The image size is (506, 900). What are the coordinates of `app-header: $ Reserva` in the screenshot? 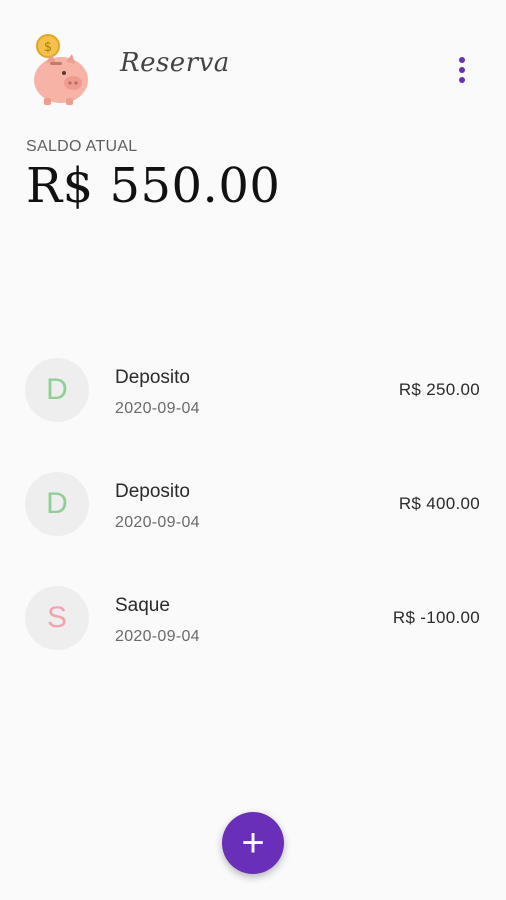 It's located at (253, 60).